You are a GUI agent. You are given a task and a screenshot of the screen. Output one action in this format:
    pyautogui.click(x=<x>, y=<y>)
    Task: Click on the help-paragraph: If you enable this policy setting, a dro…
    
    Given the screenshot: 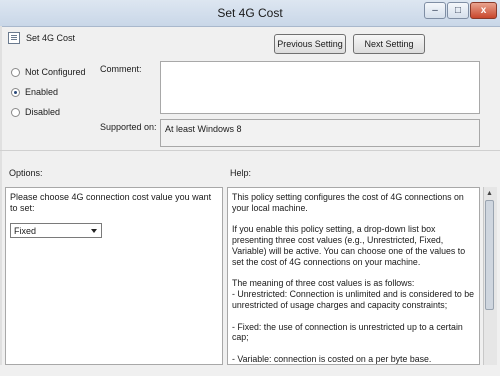 What is the action you would take?
    pyautogui.click(x=349, y=245)
    